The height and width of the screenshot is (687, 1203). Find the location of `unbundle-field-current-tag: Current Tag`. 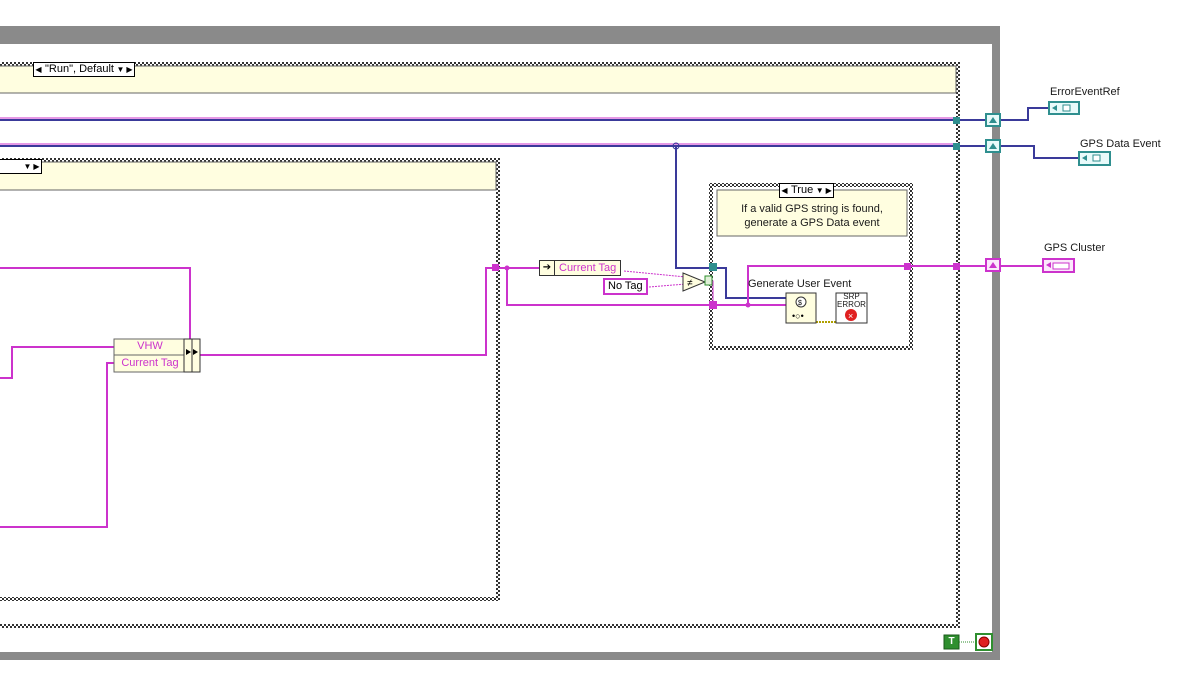

unbundle-field-current-tag: Current Tag is located at coordinates (150, 363).